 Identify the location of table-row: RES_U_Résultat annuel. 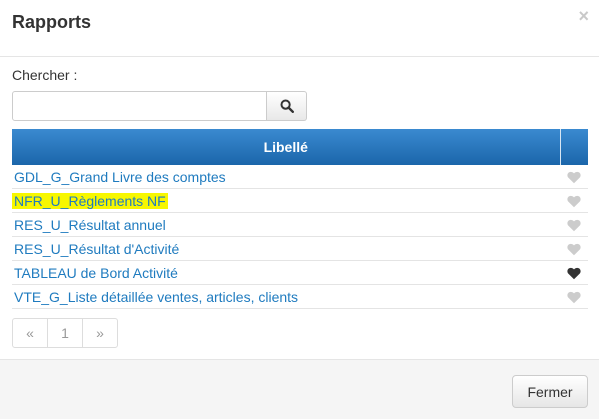
(300, 224).